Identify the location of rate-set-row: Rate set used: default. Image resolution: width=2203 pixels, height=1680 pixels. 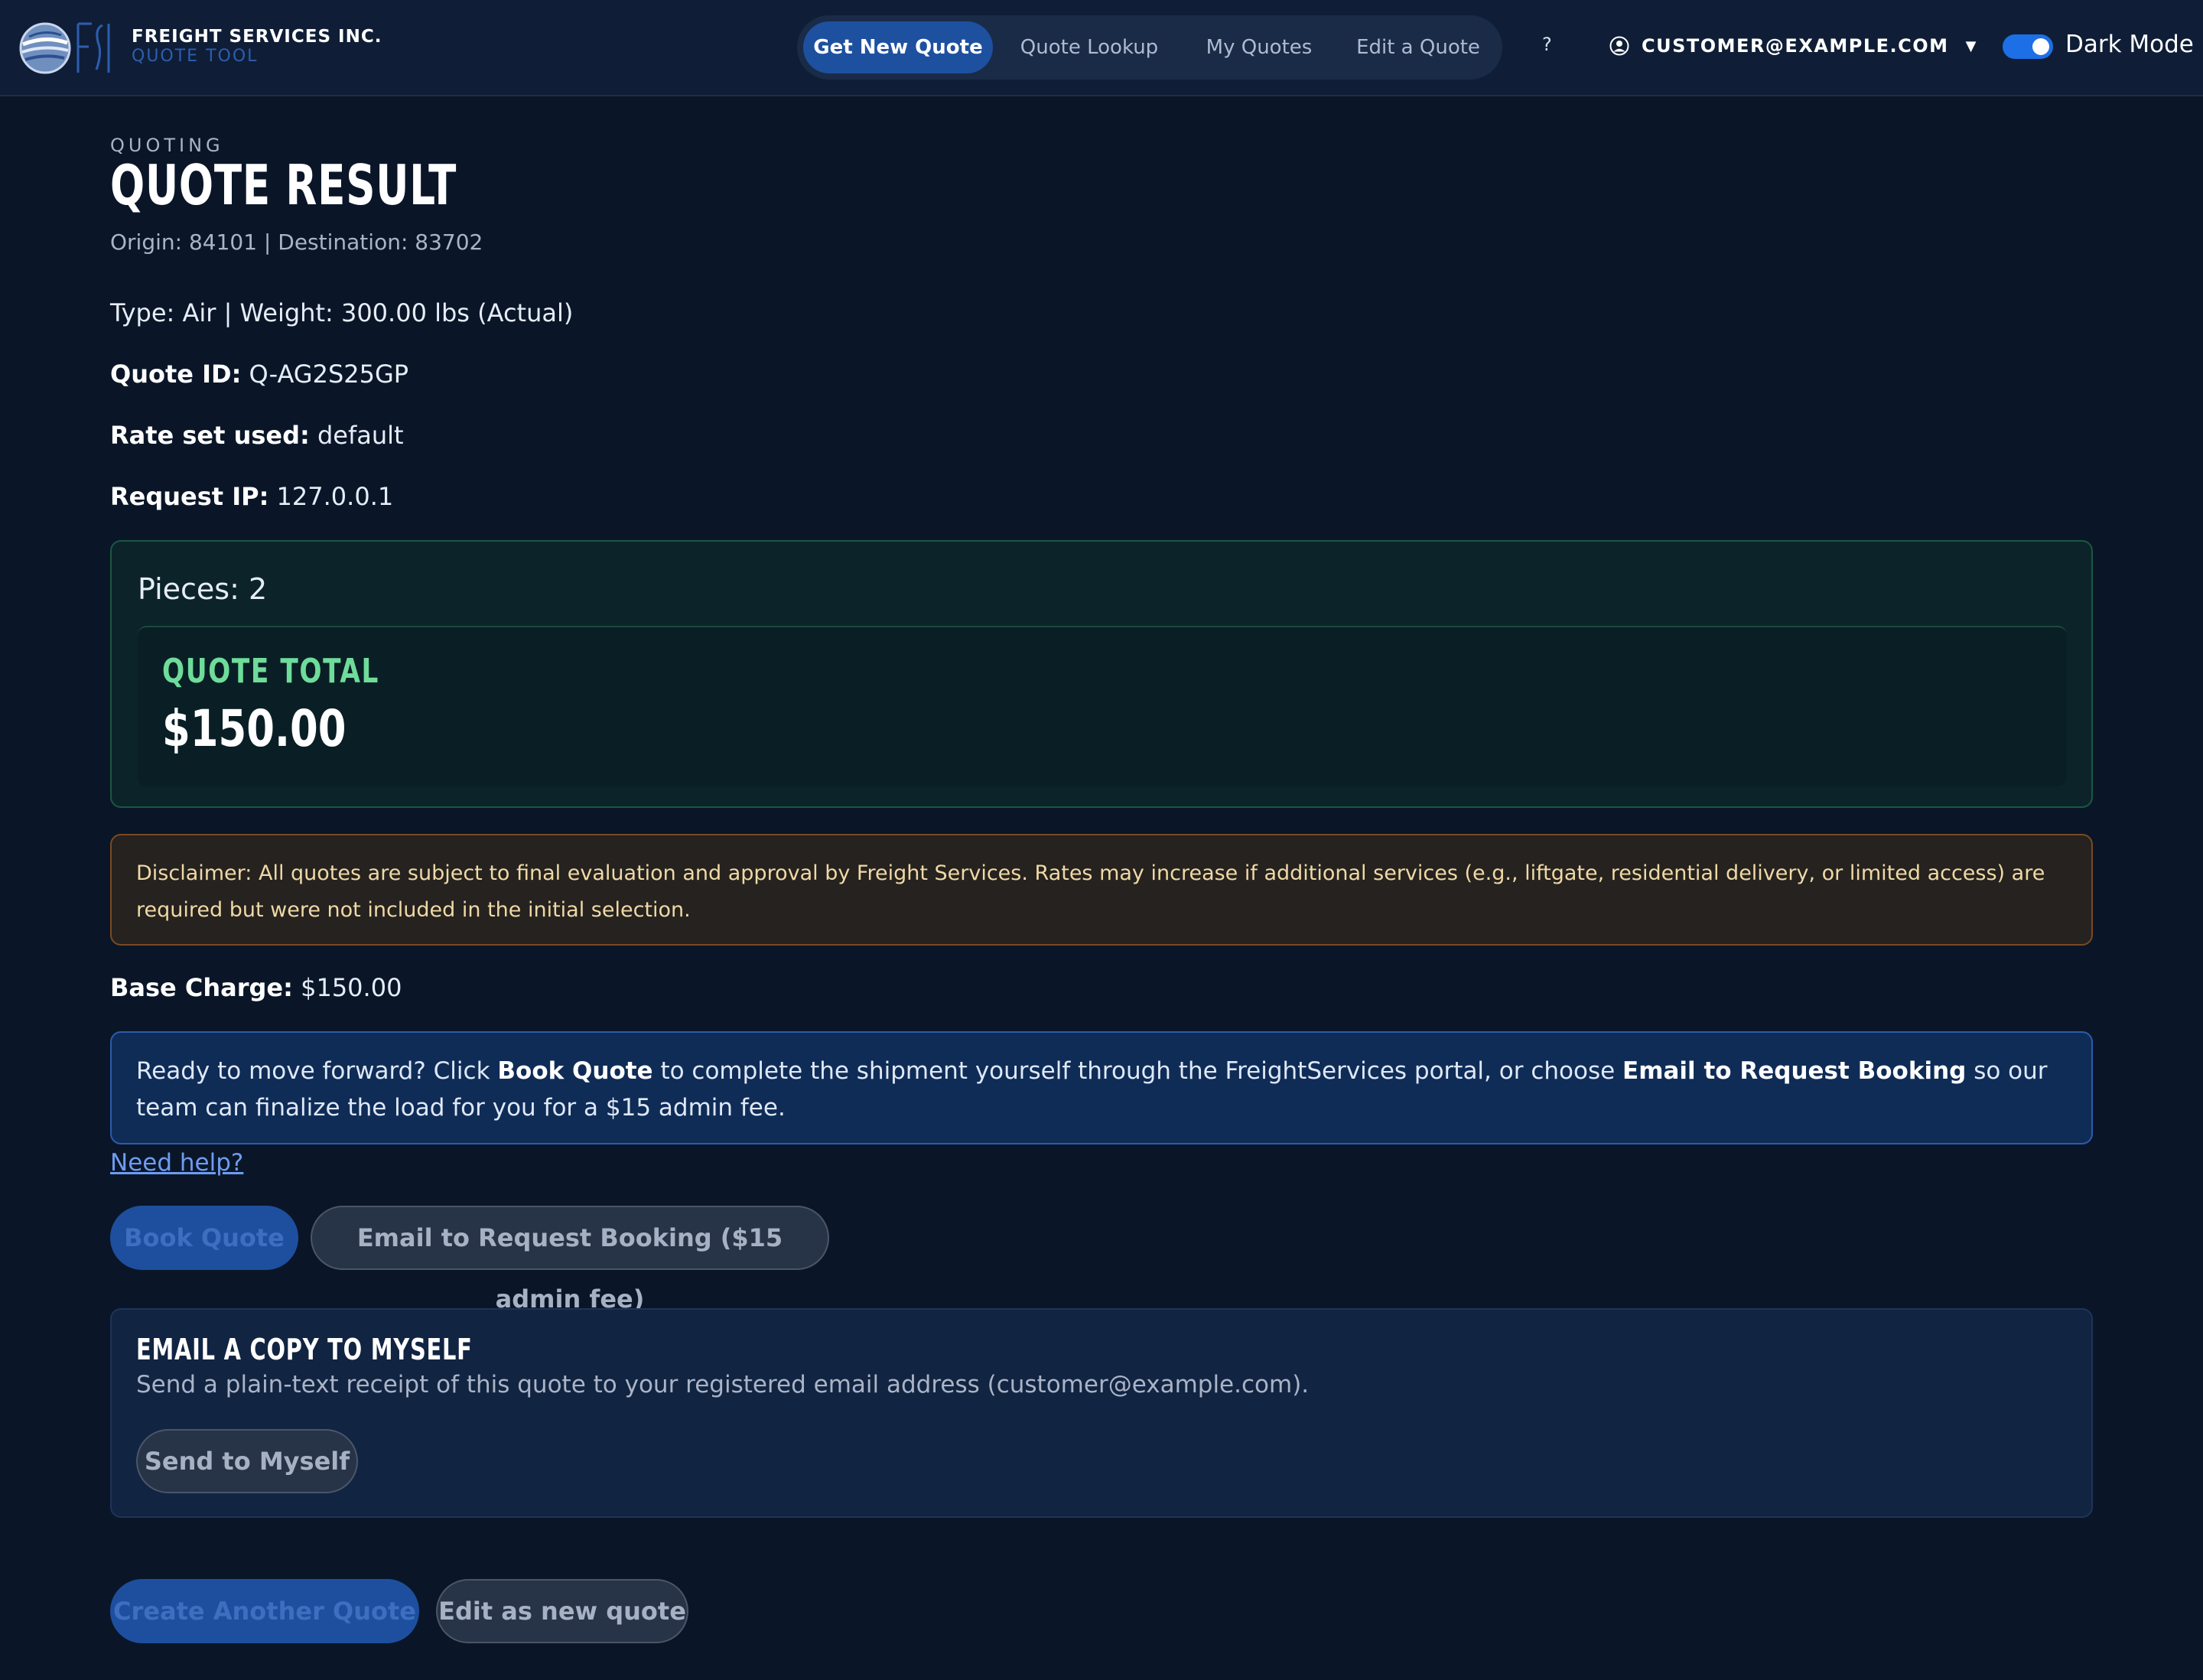
(257, 435).